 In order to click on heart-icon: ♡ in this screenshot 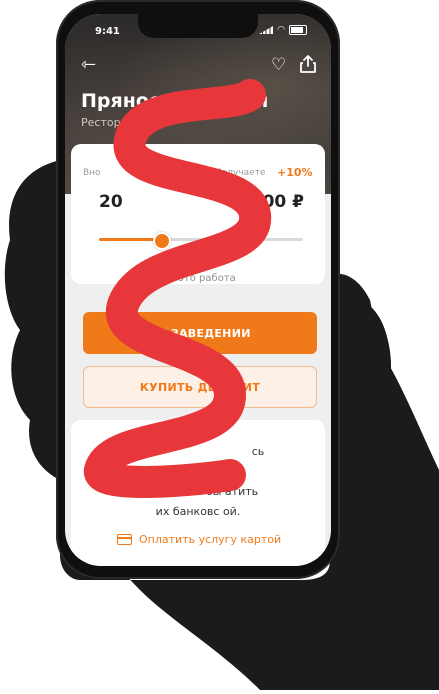, I will do `click(278, 65)`.